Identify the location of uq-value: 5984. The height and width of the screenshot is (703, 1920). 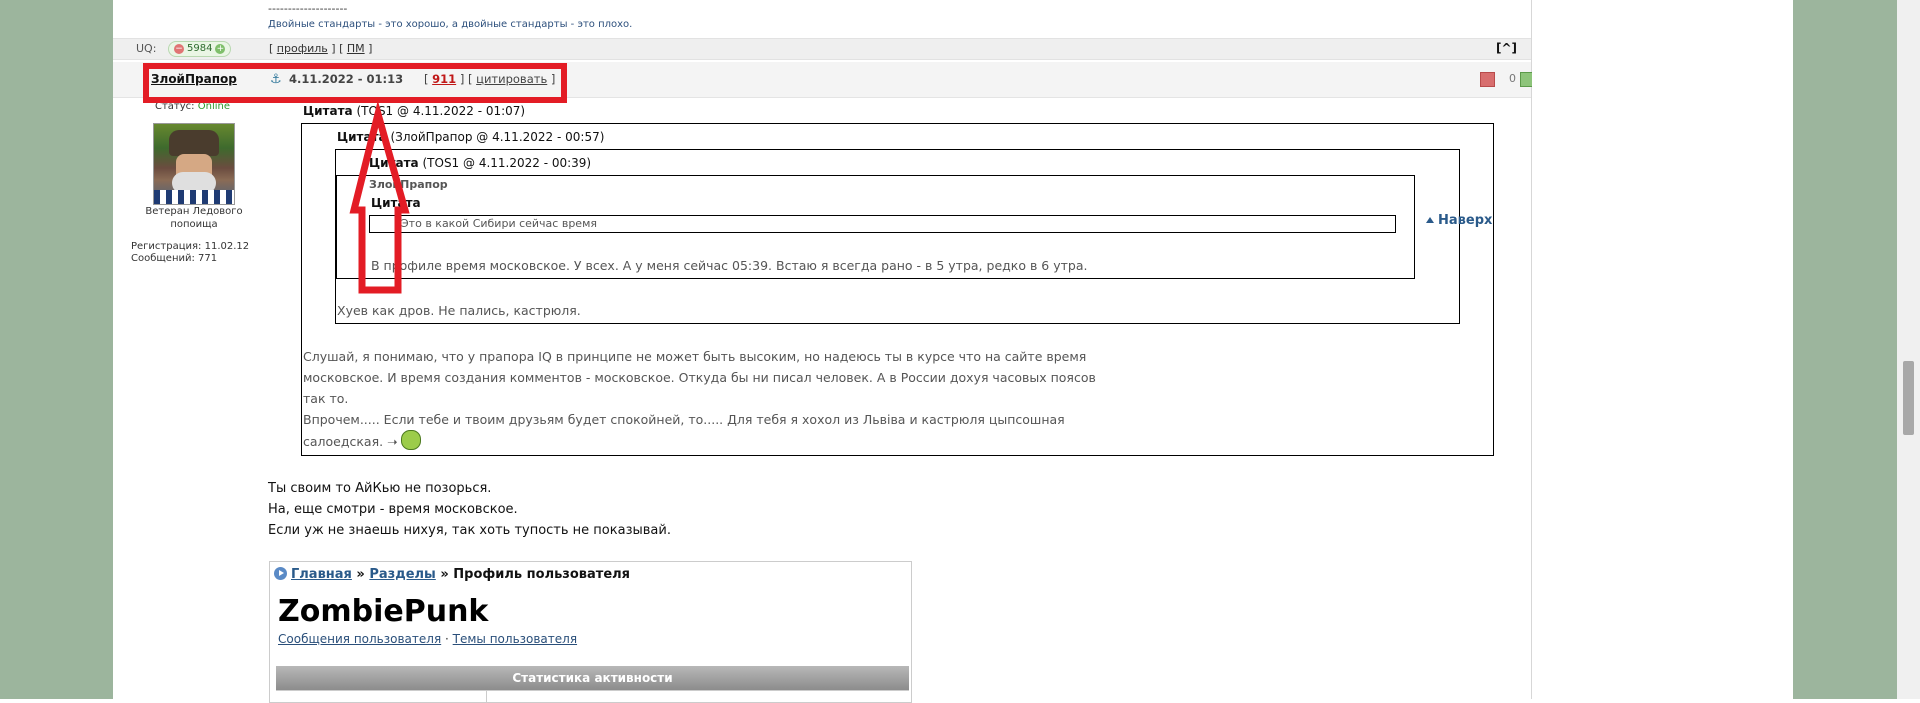
(200, 48).